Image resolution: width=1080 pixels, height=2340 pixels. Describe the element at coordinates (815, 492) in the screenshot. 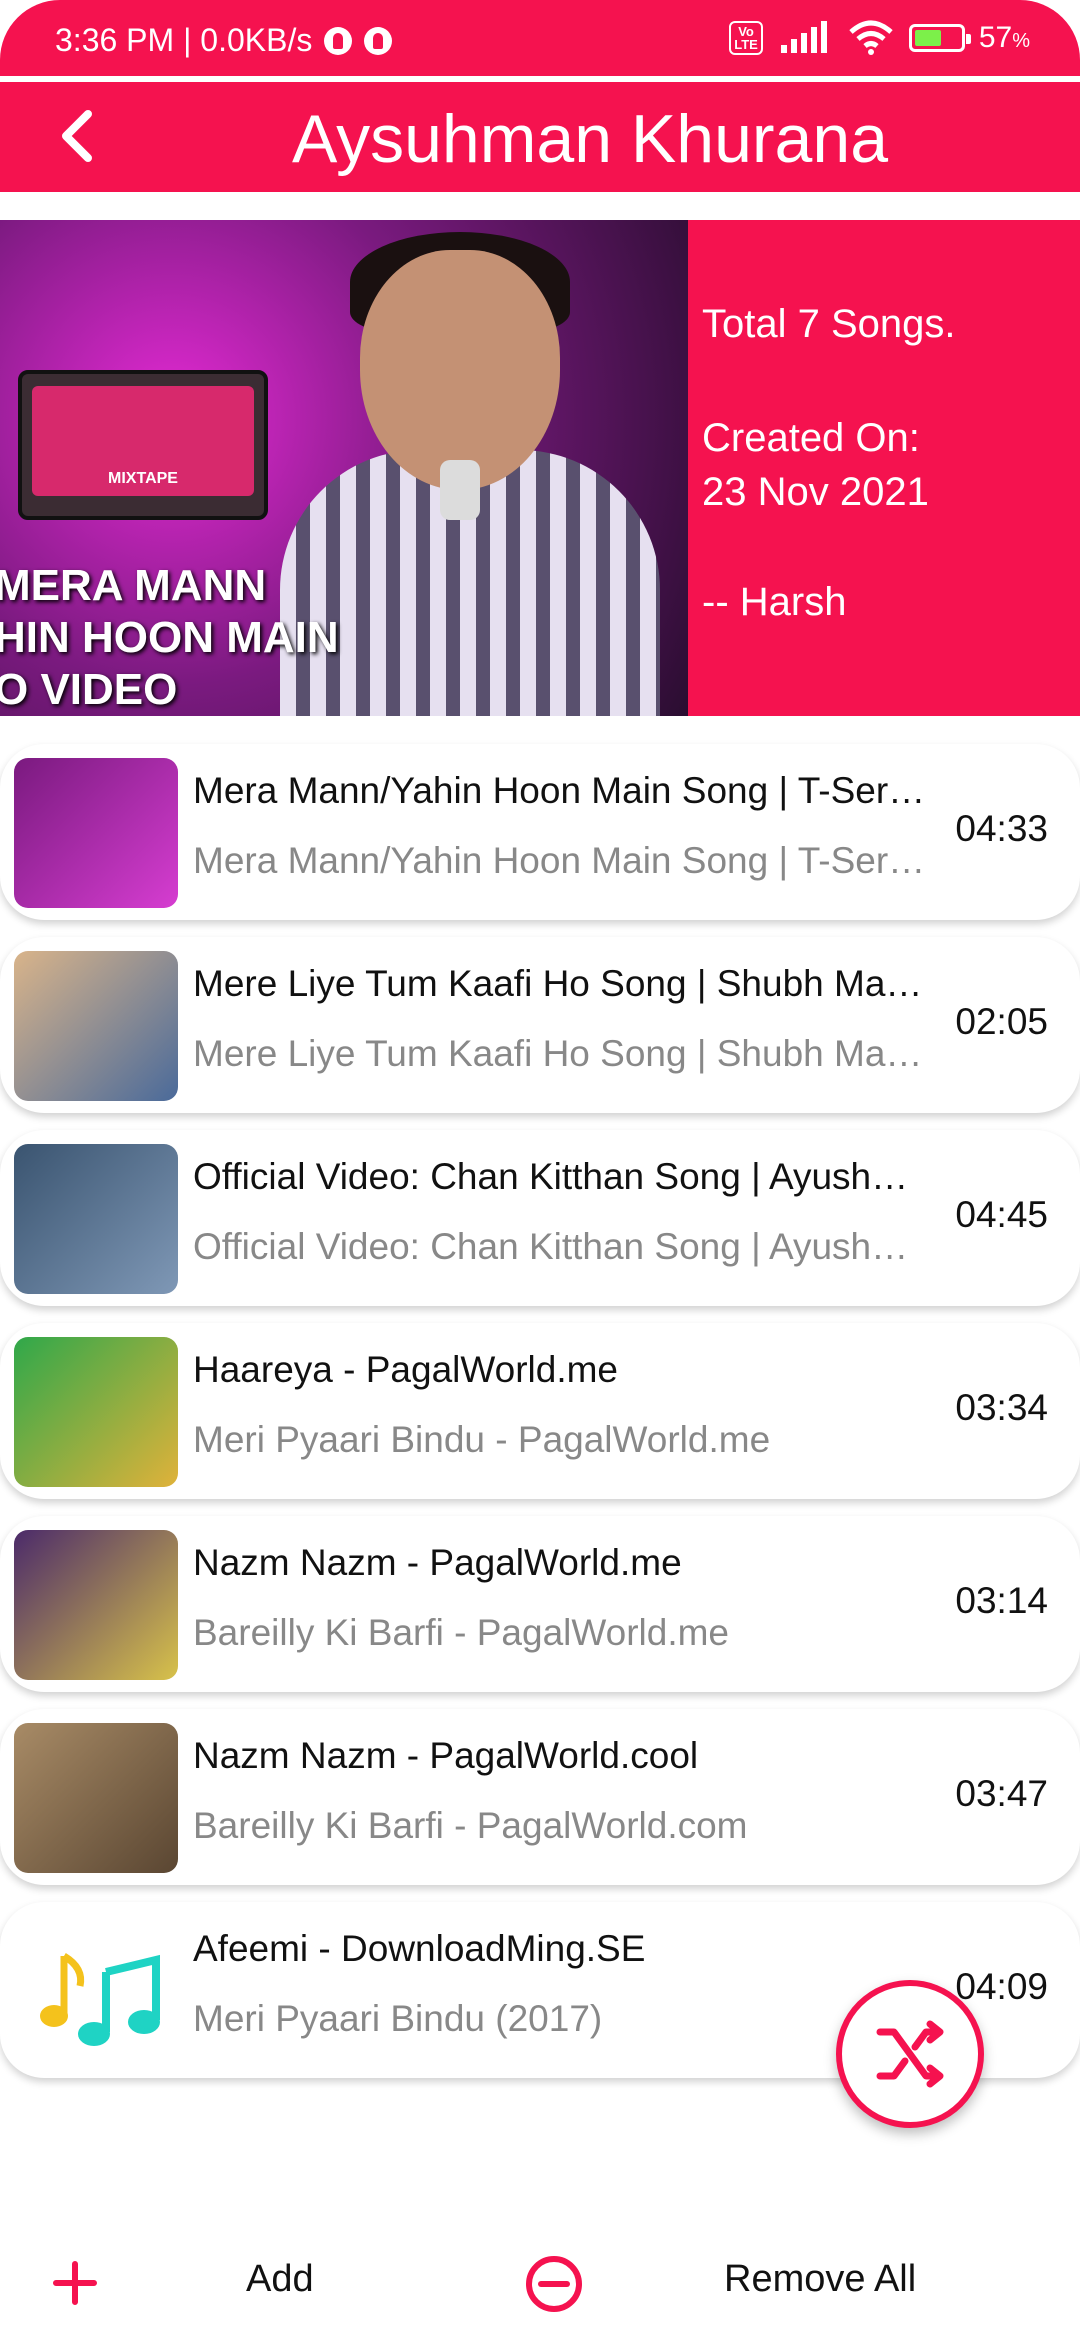

I see `created-date: 23 Nov 2021` at that location.